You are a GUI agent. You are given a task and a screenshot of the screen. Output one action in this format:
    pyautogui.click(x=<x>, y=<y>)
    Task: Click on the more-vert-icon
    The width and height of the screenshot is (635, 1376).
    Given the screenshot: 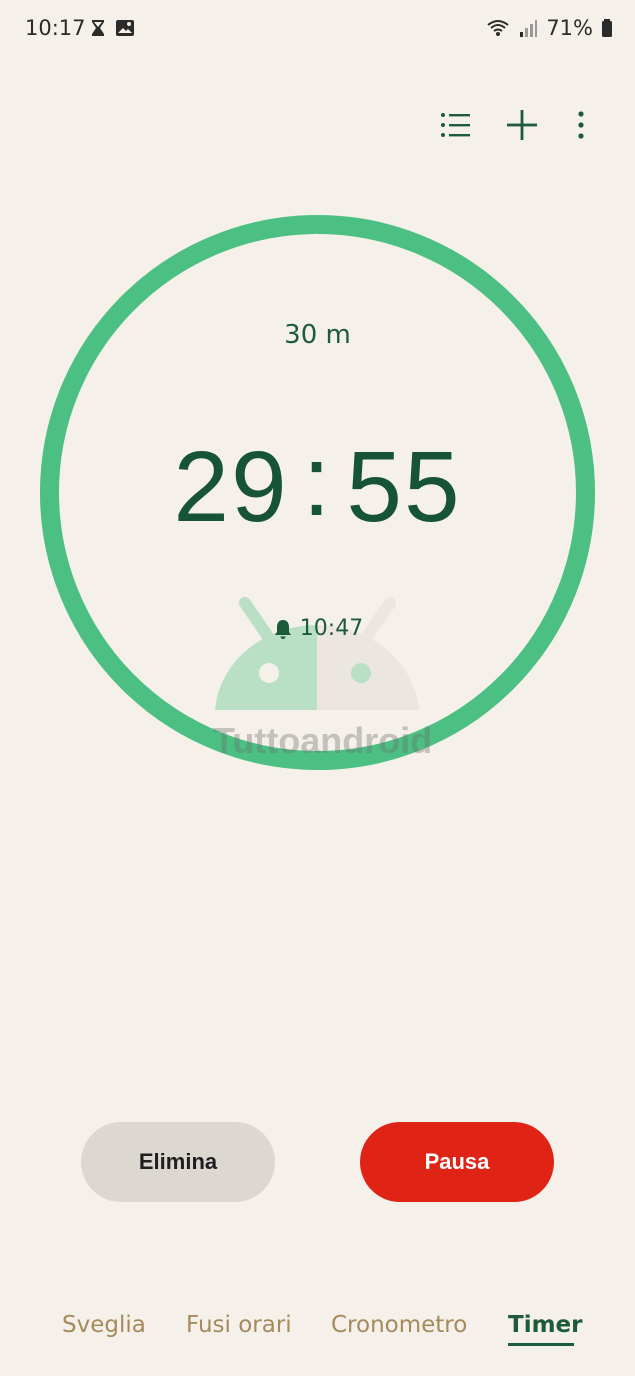 What is the action you would take?
    pyautogui.click(x=581, y=125)
    